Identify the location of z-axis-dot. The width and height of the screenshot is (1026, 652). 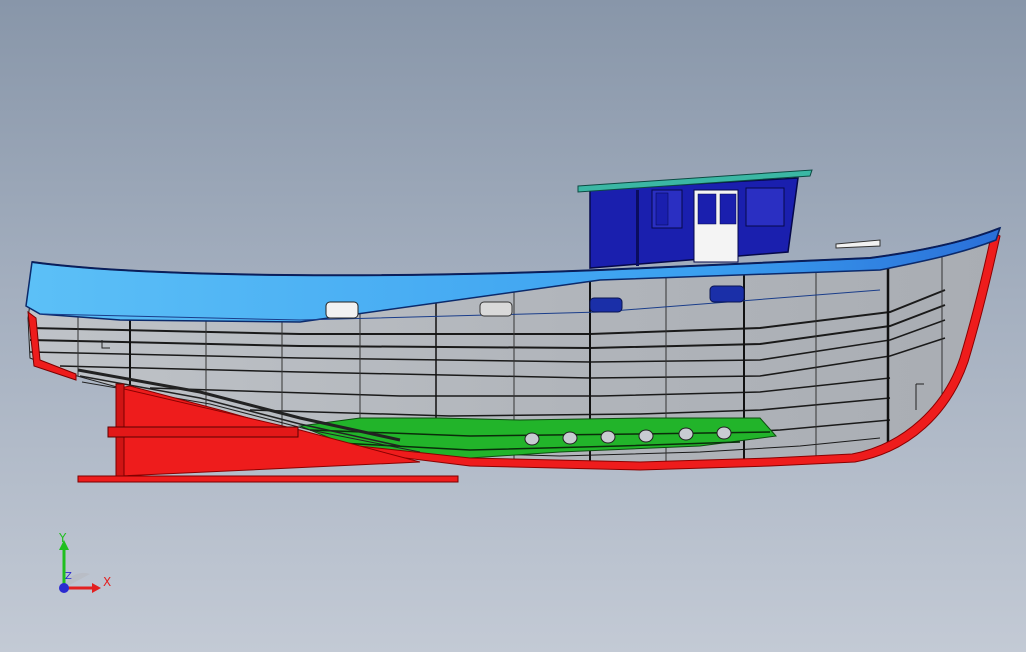
(64, 588).